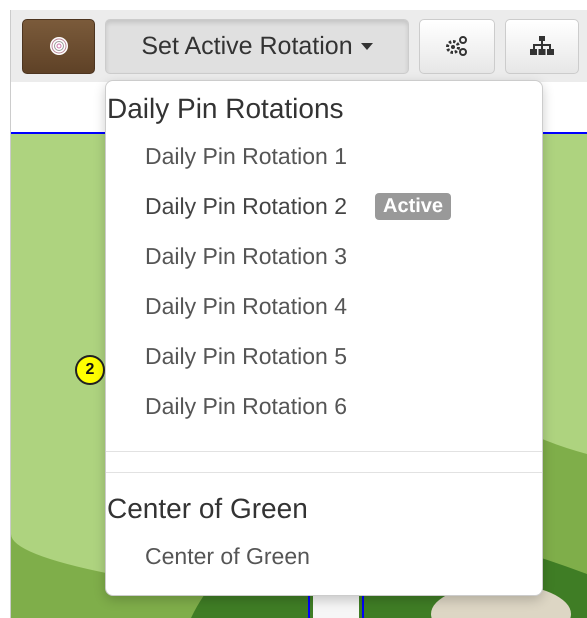 This screenshot has width=587, height=618. I want to click on menu-group-header: Center of Green, so click(207, 509).